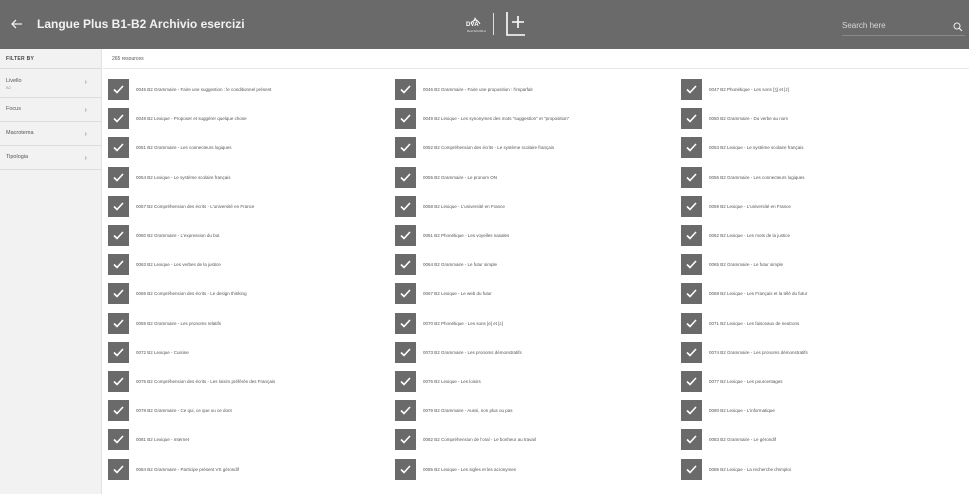 The width and height of the screenshot is (969, 494). I want to click on resource-title: 0083 B2 Grammaire - Le gérondif, so click(742, 439).